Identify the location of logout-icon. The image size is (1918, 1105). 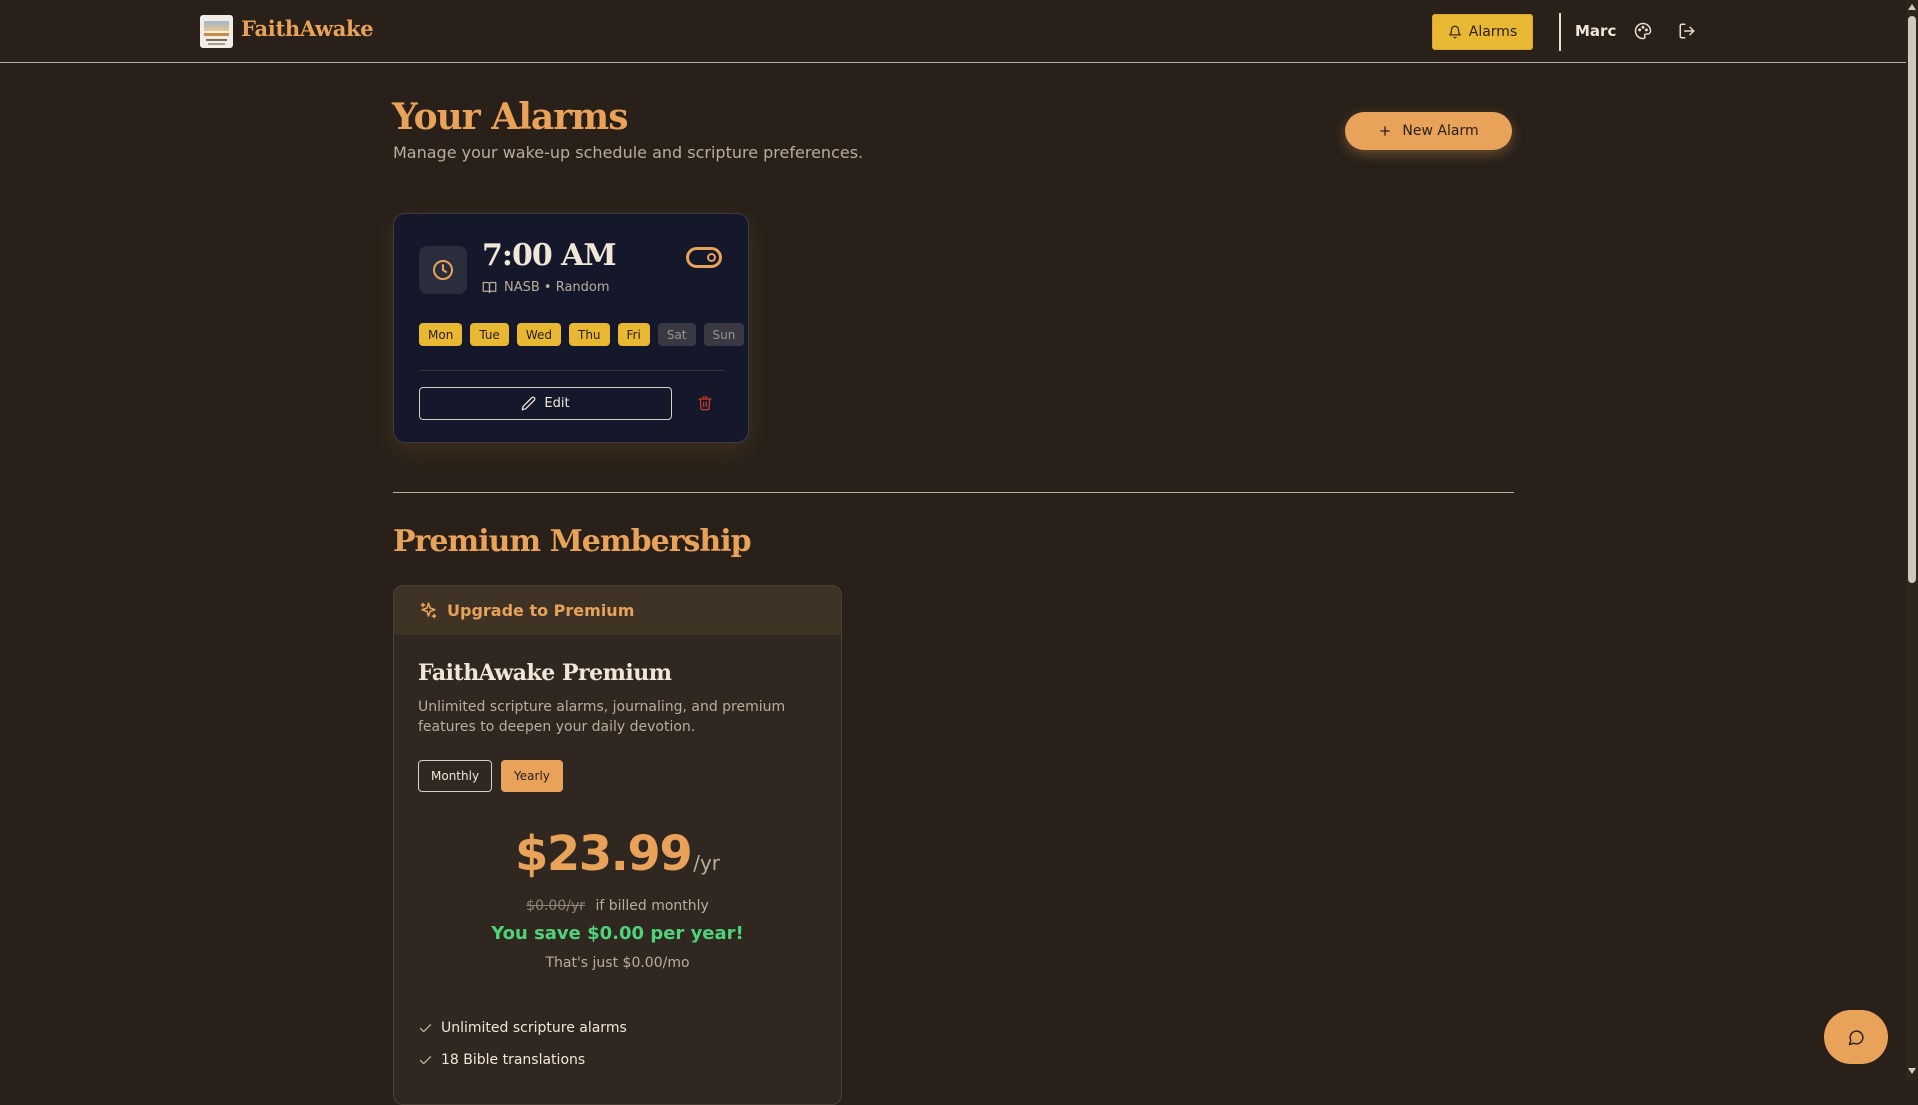
(1687, 31).